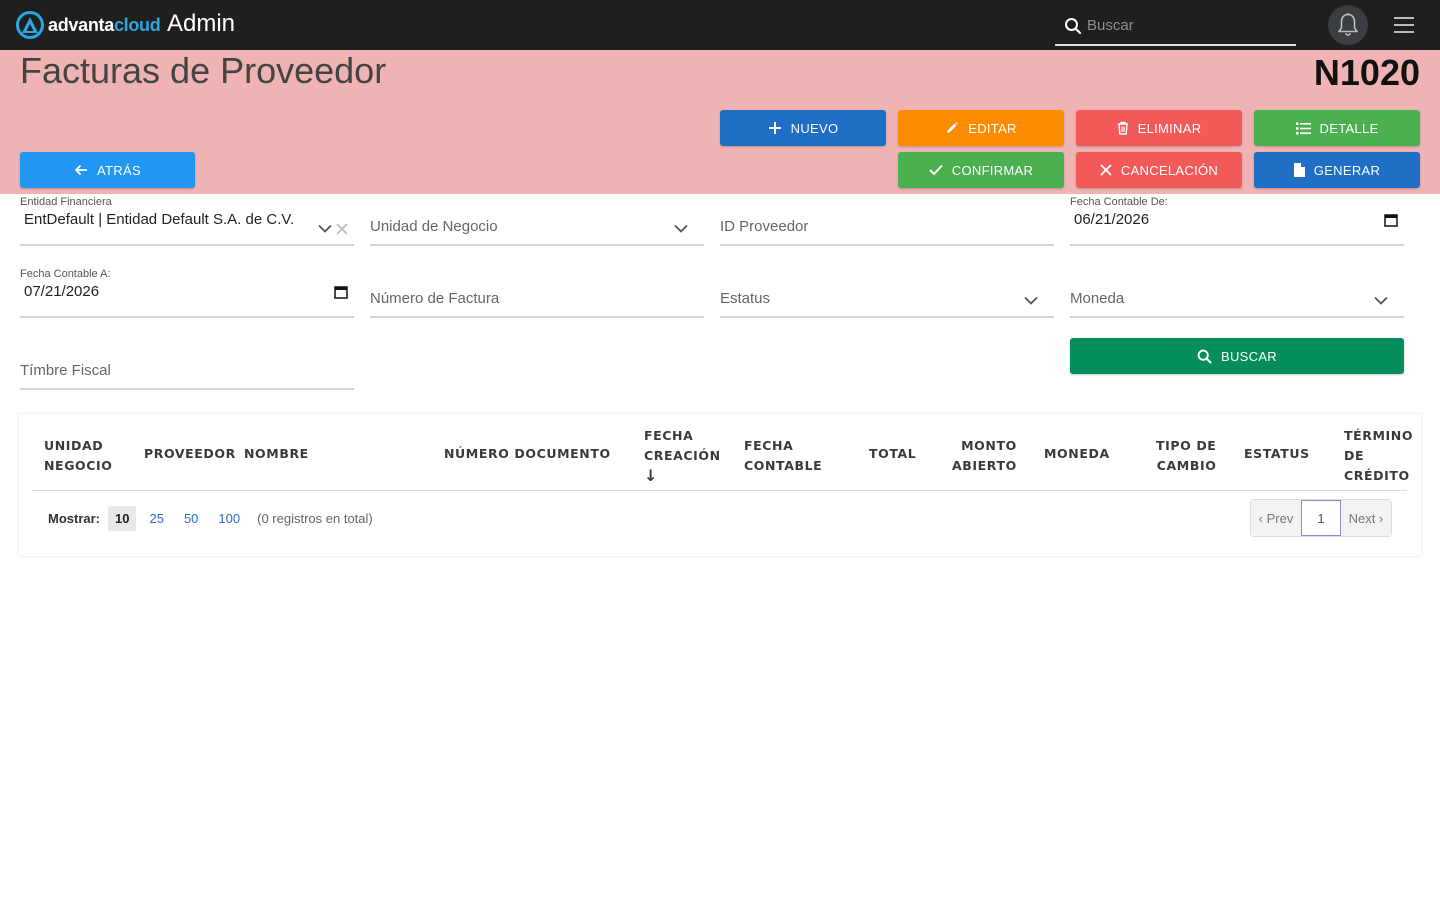  Describe the element at coordinates (1366, 72) in the screenshot. I see `page-code: N1020` at that location.